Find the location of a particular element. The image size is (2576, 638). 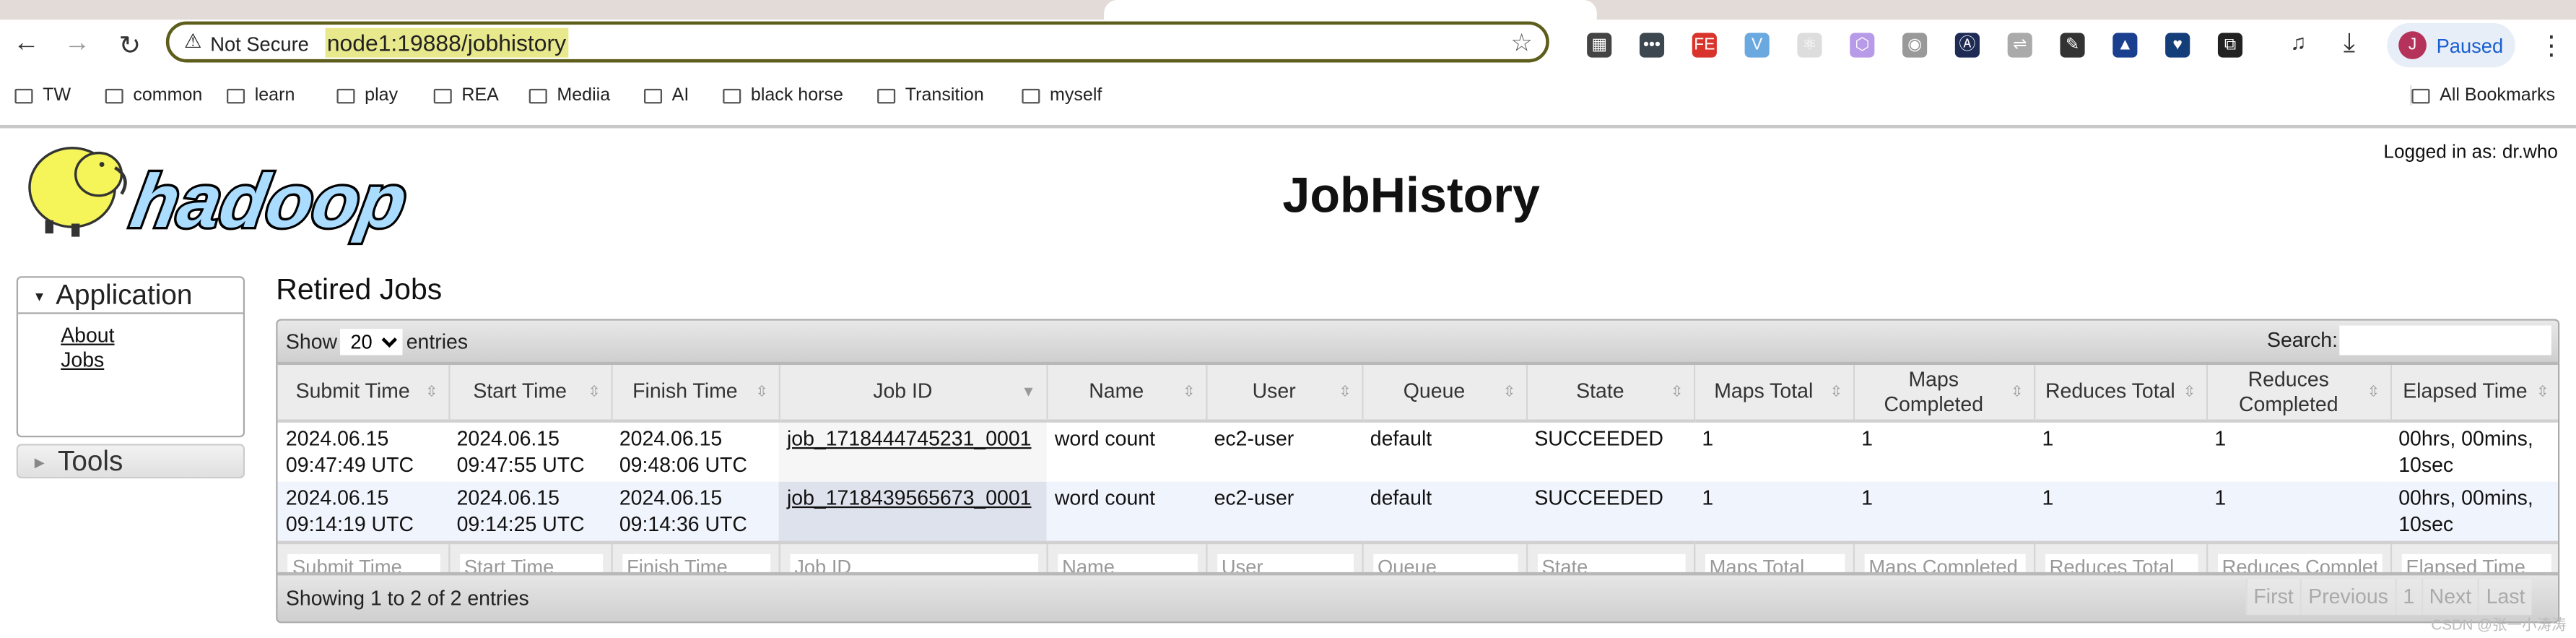

react-extension-icon: ⚛ is located at coordinates (1809, 45).